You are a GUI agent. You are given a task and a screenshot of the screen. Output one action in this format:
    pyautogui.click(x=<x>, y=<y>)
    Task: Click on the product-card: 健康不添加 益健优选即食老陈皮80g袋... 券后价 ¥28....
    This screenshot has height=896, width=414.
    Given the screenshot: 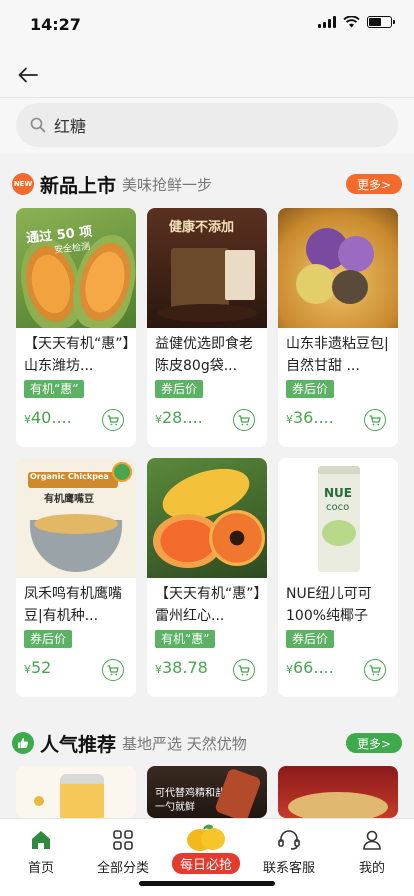 What is the action you would take?
    pyautogui.click(x=207, y=327)
    